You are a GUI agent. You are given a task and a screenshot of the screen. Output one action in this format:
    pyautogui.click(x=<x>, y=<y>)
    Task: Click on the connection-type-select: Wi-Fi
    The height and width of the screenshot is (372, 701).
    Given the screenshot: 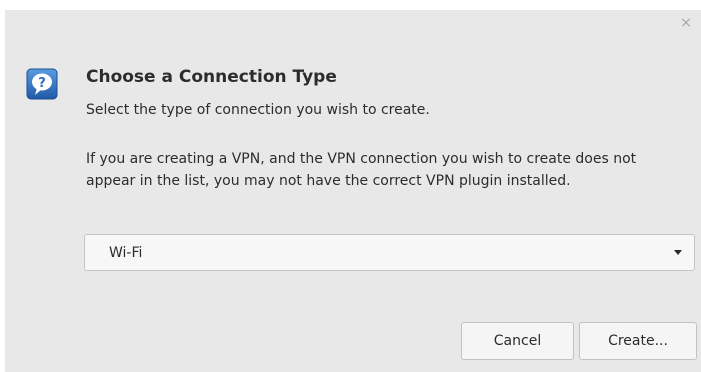 What is the action you would take?
    pyautogui.click(x=389, y=252)
    